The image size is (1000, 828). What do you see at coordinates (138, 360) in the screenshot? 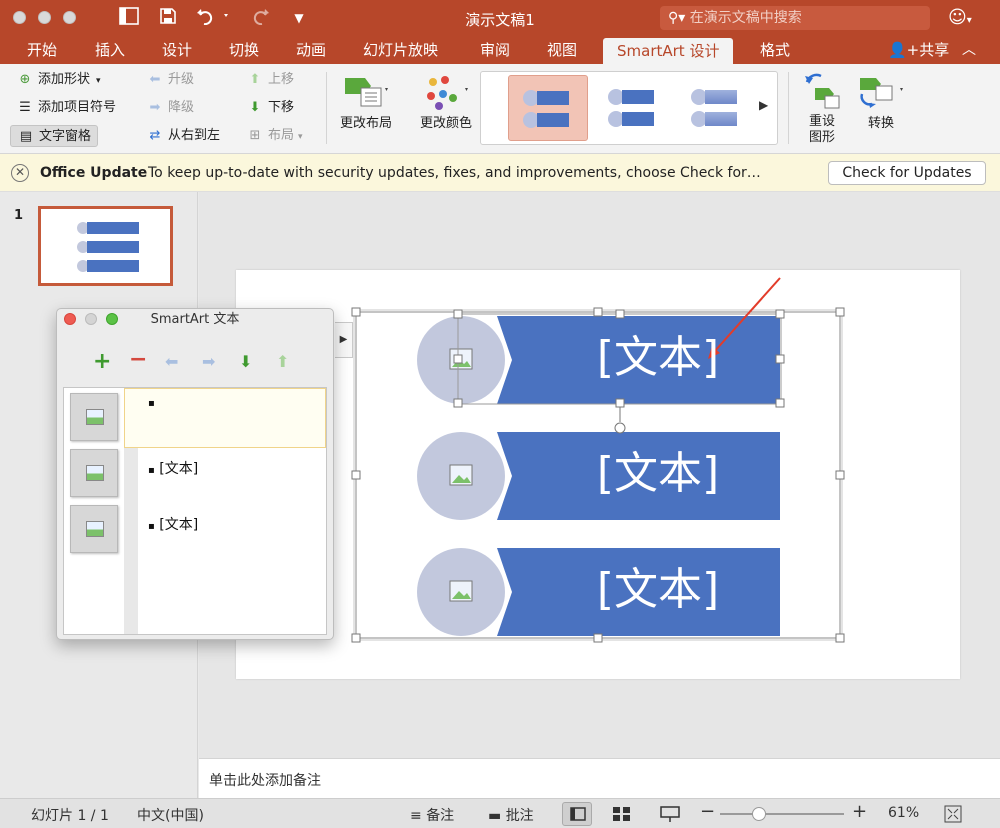
I see `pane-remove-icon: −` at bounding box center [138, 360].